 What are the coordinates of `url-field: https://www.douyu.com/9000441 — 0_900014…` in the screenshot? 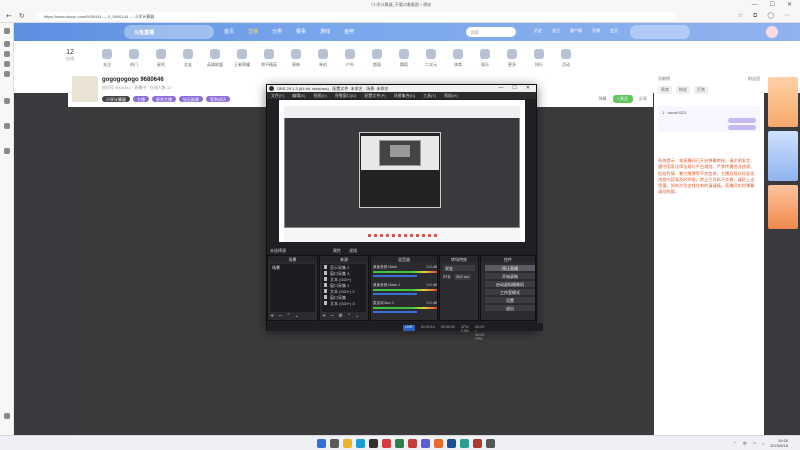 It's located at (356, 16).